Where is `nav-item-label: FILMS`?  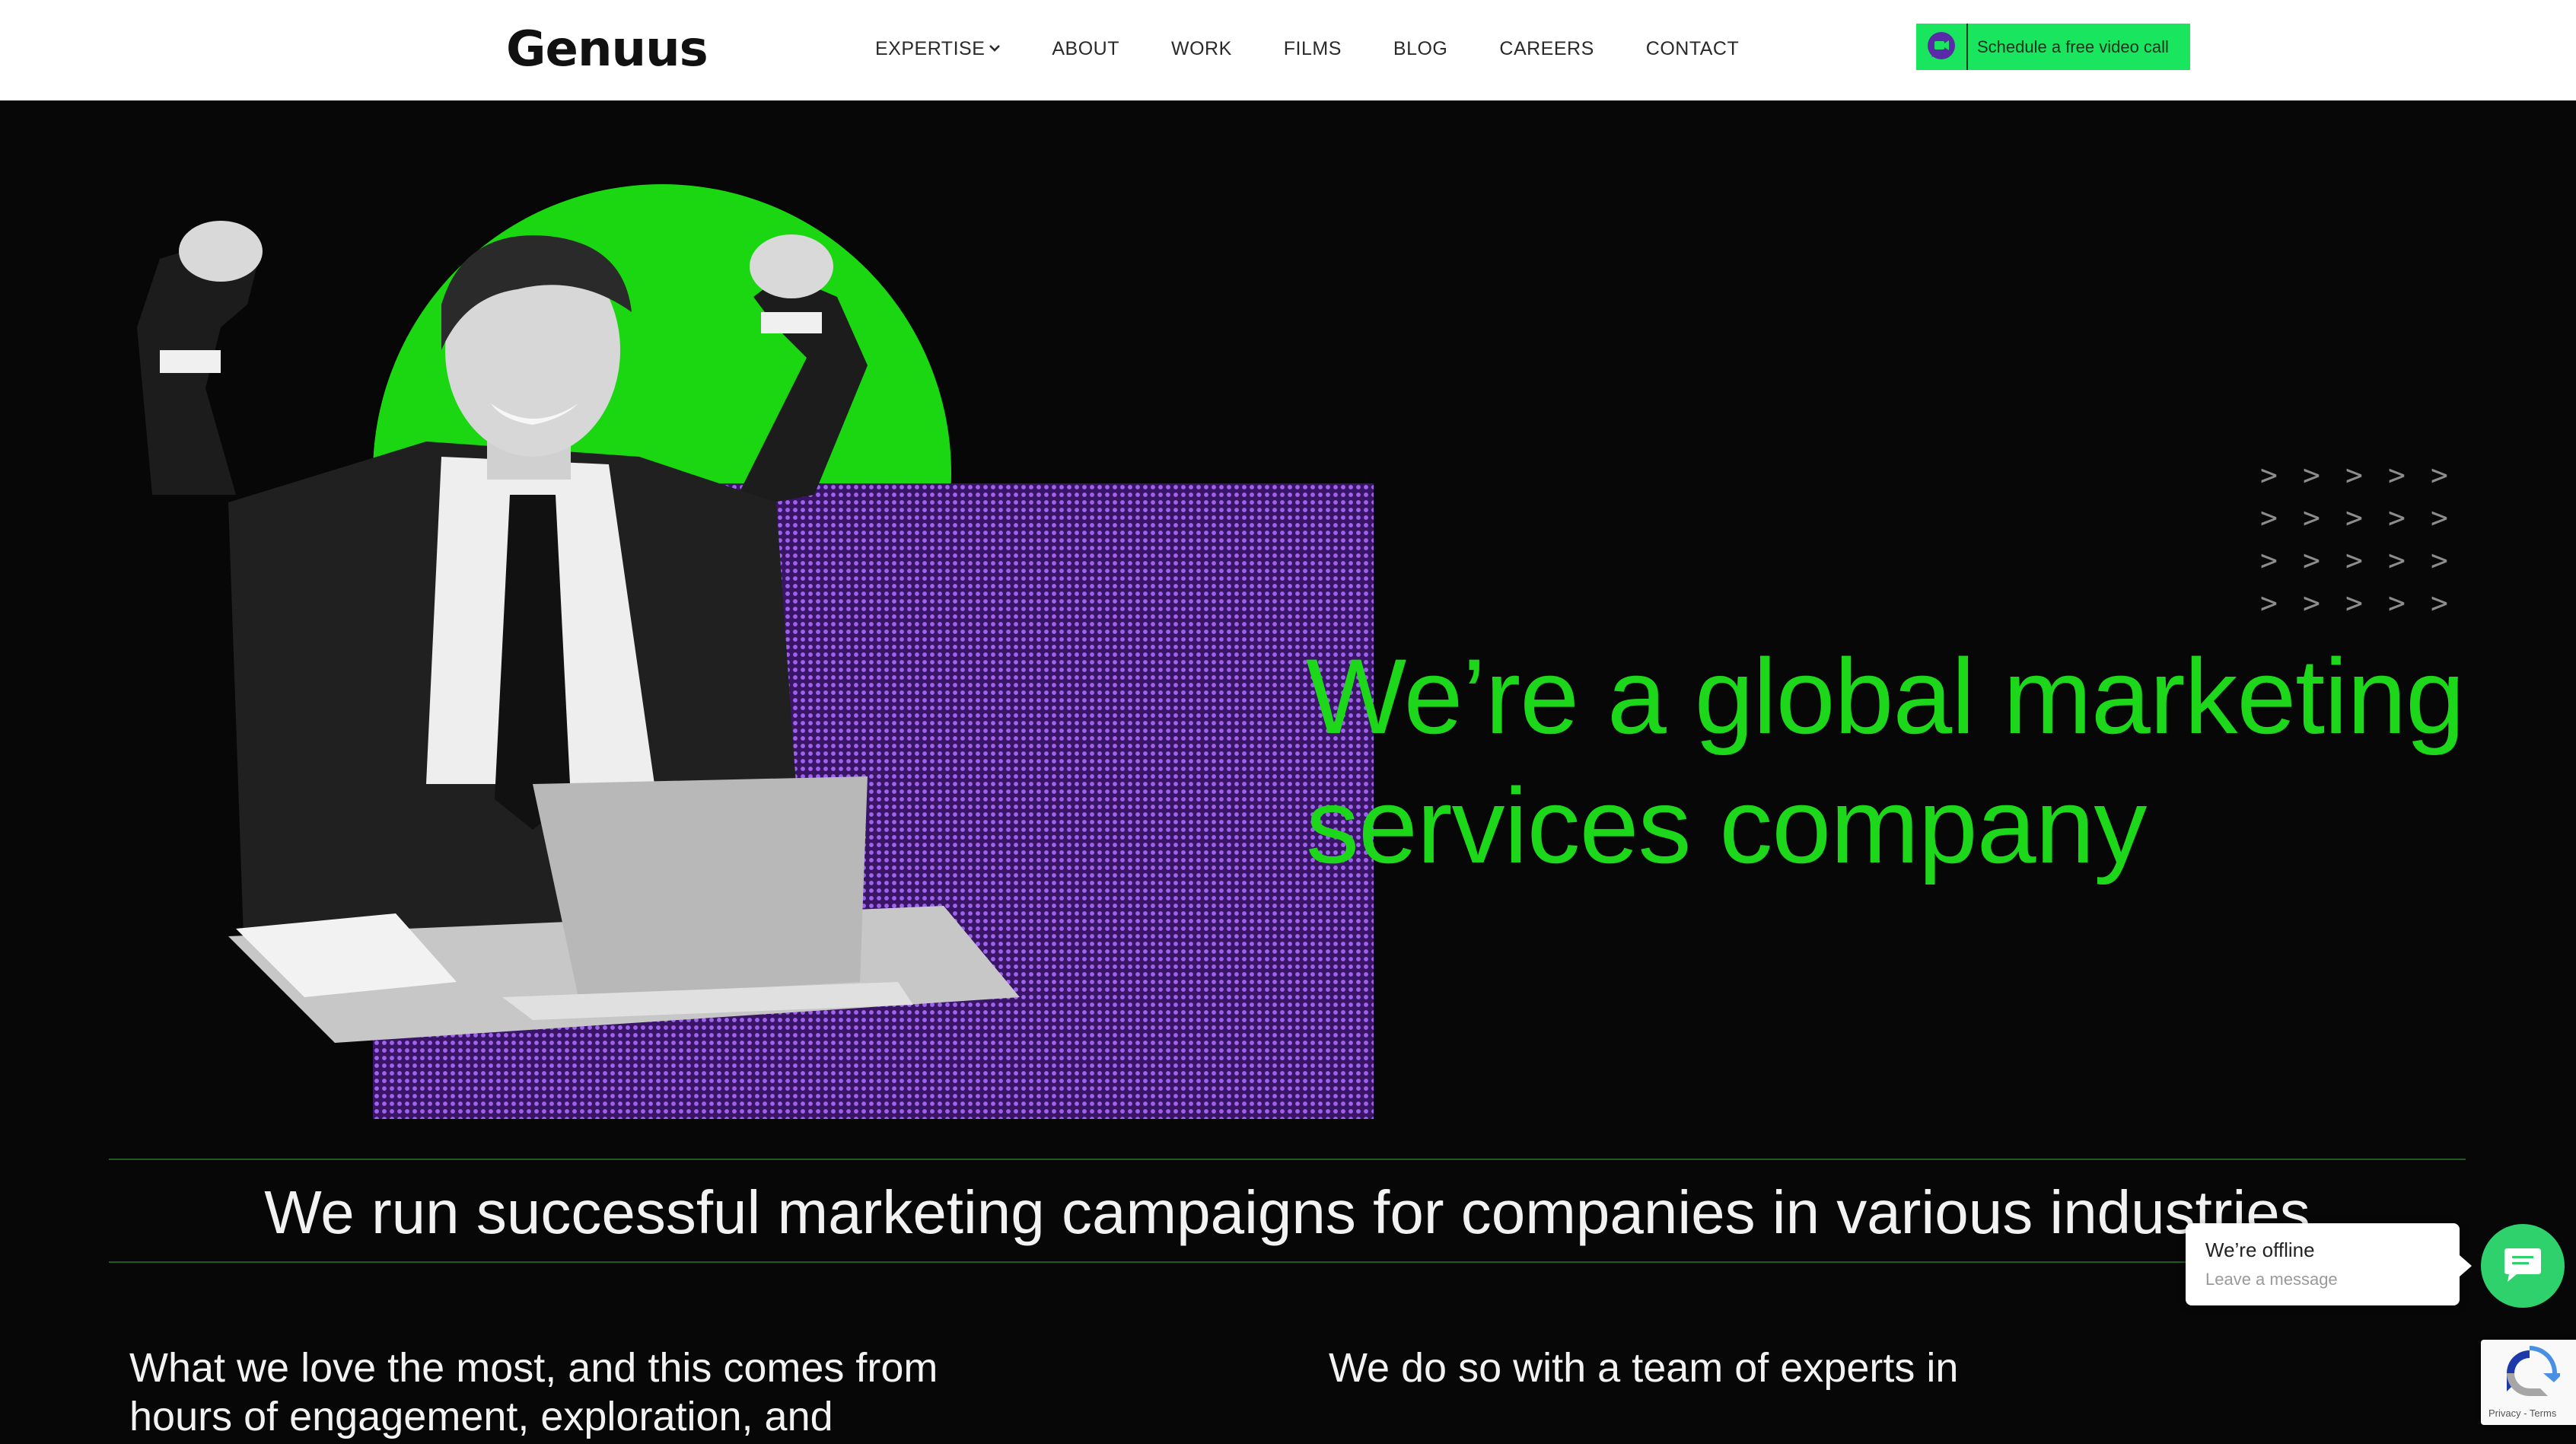 nav-item-label: FILMS is located at coordinates (1312, 48).